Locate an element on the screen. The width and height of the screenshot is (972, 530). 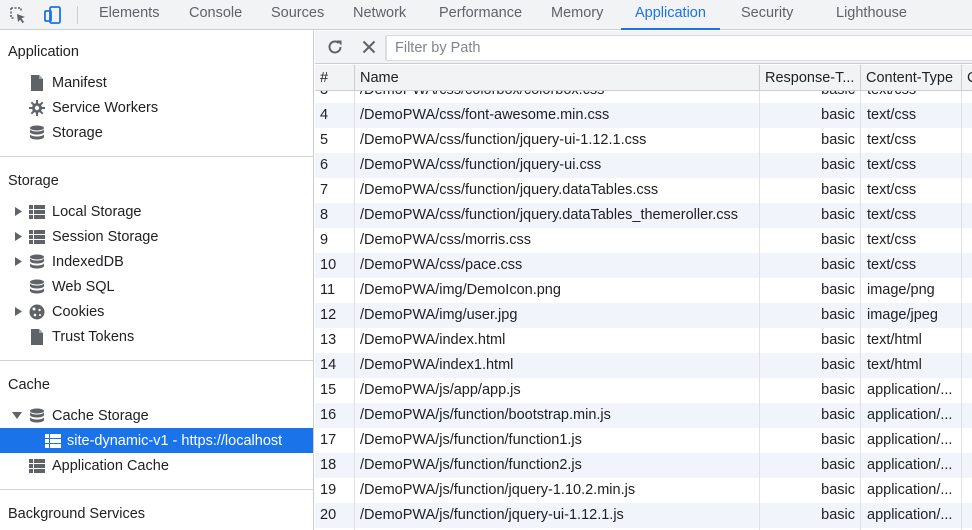
cell-name: /DemoPWA/css/colorbox/colorbox.css is located at coordinates (557, 97).